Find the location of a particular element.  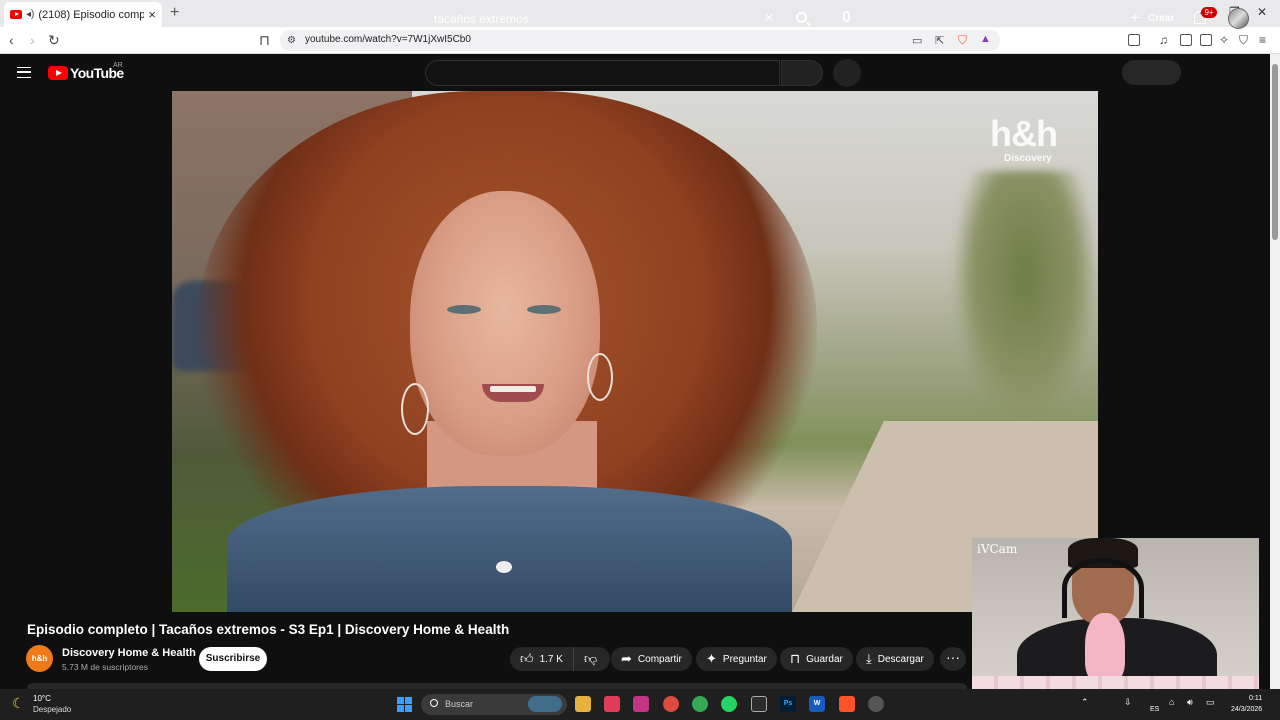

download-icon: ⤓ is located at coordinates (869, 658).